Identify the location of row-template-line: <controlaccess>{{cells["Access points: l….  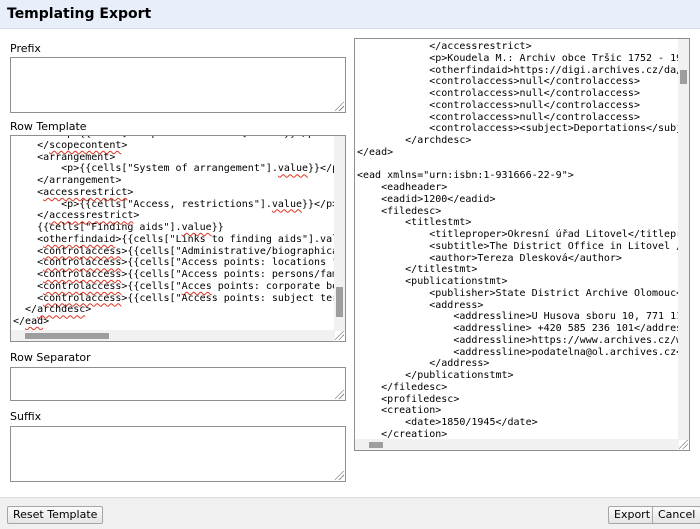
(178, 263).